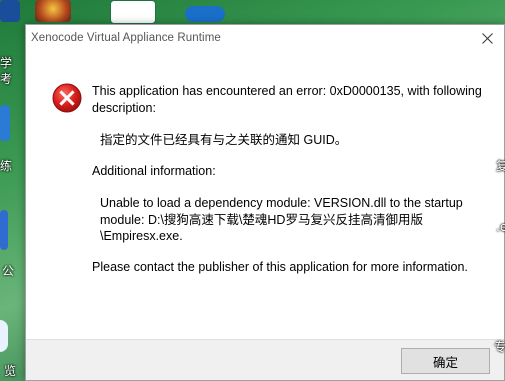 This screenshot has width=505, height=381. I want to click on error-x-icon, so click(67, 98).